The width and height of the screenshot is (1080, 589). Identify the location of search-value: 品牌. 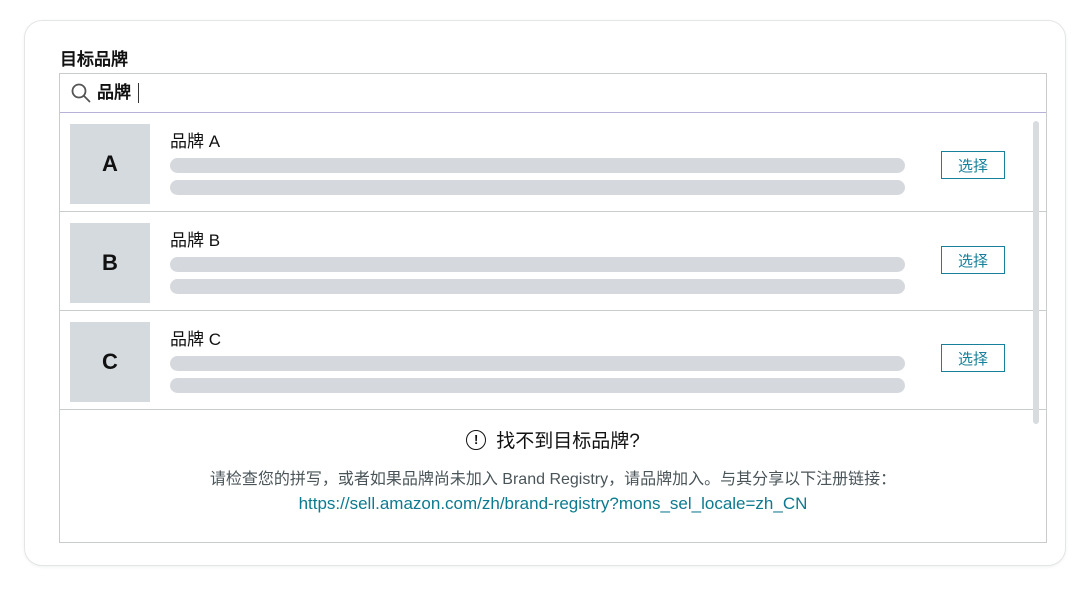
(114, 93).